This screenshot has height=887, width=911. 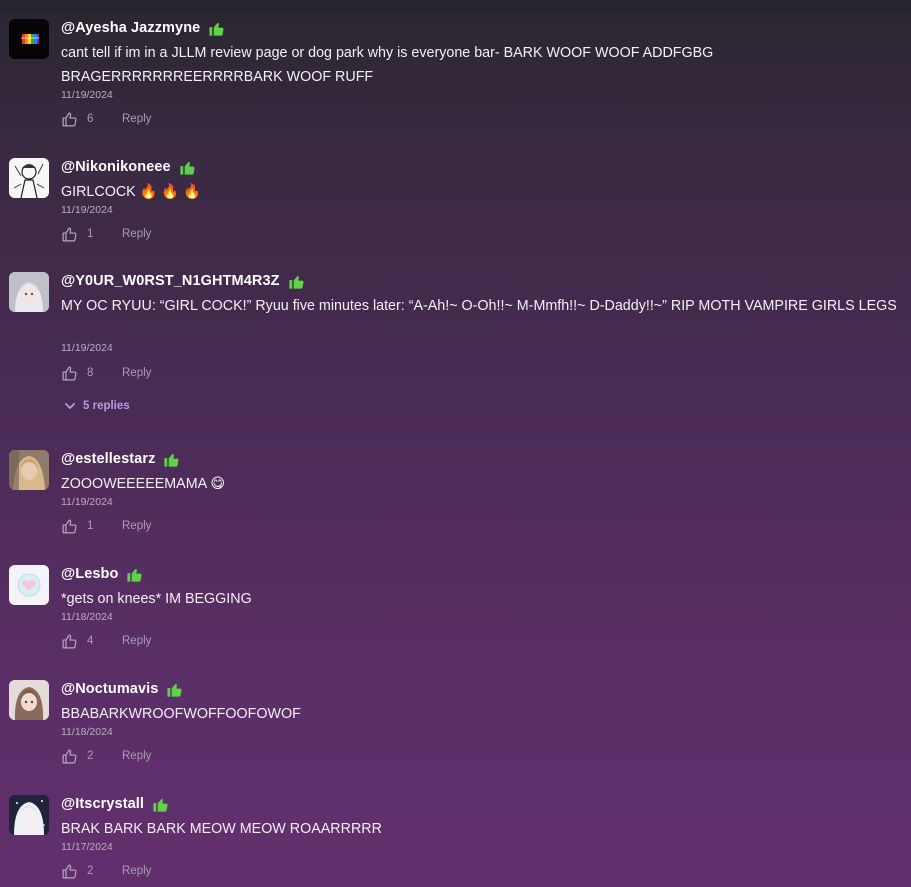 I want to click on comment-text: BBABARKWROOFWOFFOOFOWOF, so click(x=181, y=714).